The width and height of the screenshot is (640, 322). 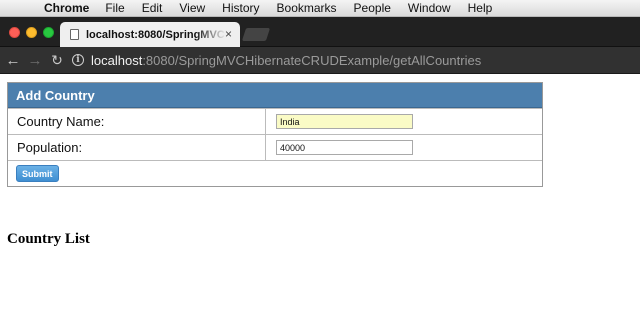 I want to click on menu-view: View, so click(x=192, y=8).